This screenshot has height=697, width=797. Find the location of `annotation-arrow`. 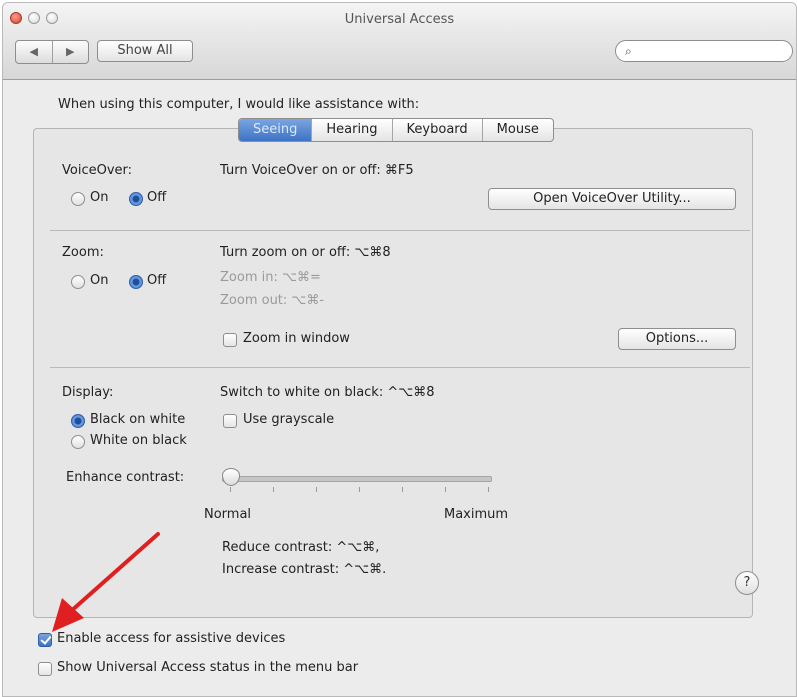

annotation-arrow is located at coordinates (106, 582).